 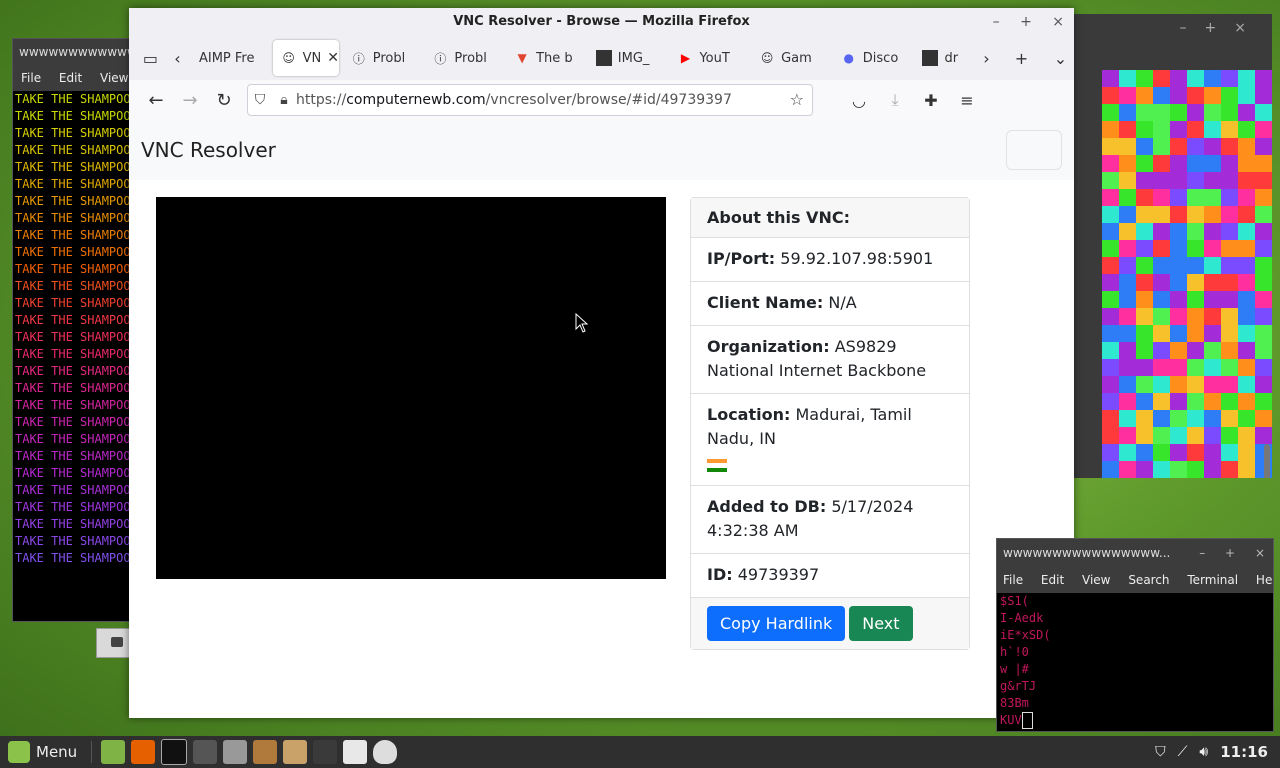 I want to click on maximize-icon: +, so click(x=1220, y=28).